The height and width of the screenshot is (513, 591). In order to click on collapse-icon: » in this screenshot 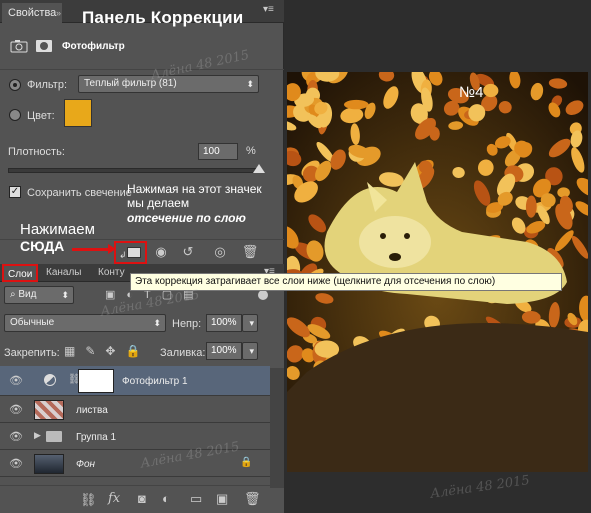, I will do `click(58, 13)`.